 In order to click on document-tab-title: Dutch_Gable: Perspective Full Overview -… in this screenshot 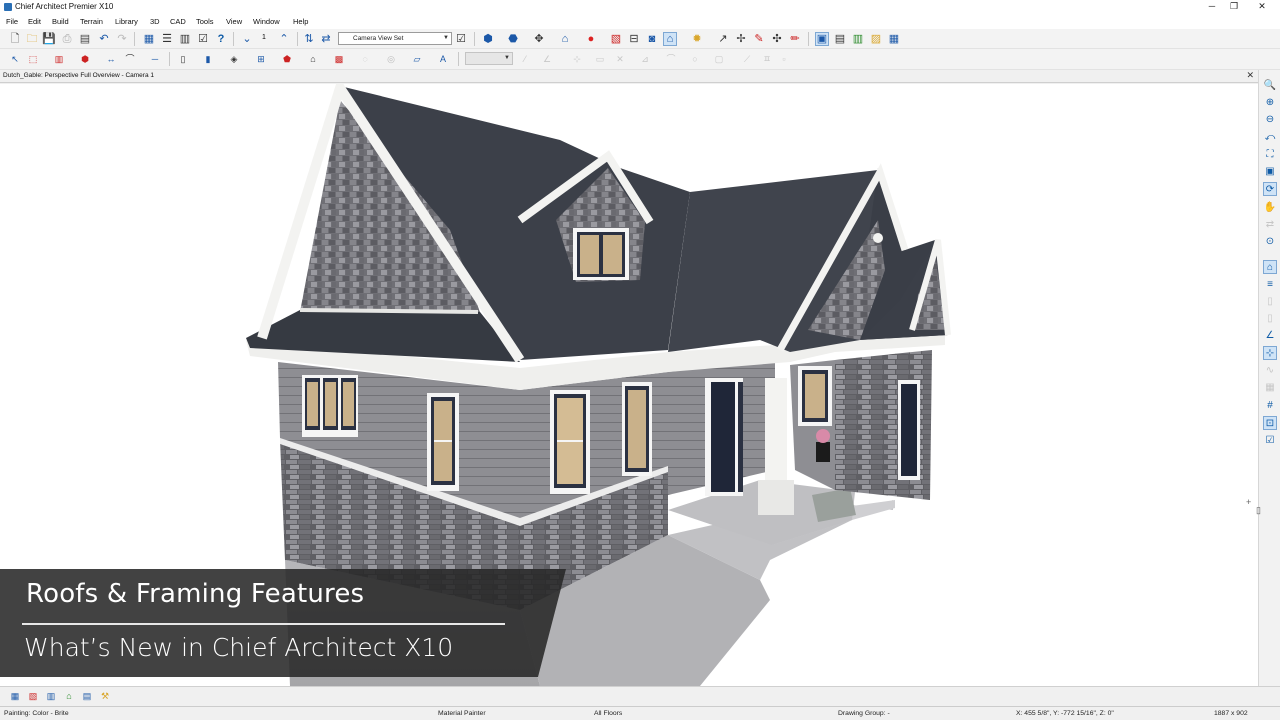, I will do `click(78, 75)`.